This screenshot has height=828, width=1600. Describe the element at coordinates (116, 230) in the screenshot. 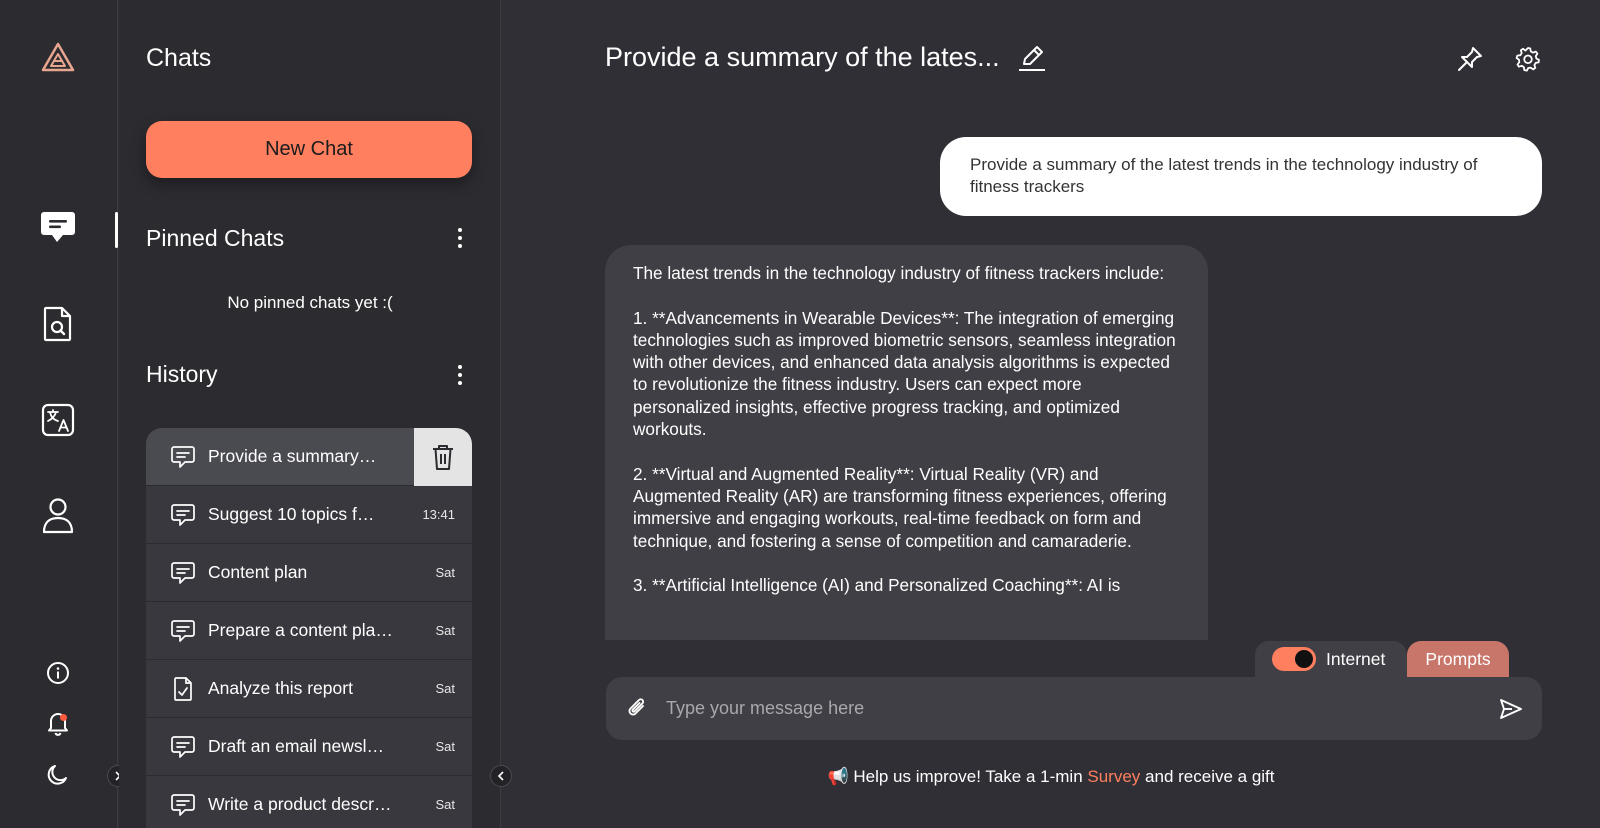

I see `active-indicator` at that location.